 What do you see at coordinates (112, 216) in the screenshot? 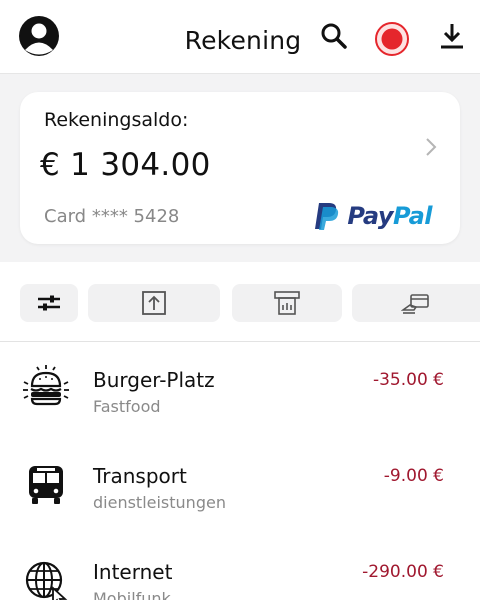
I see `card-number: Card **** 5428` at bounding box center [112, 216].